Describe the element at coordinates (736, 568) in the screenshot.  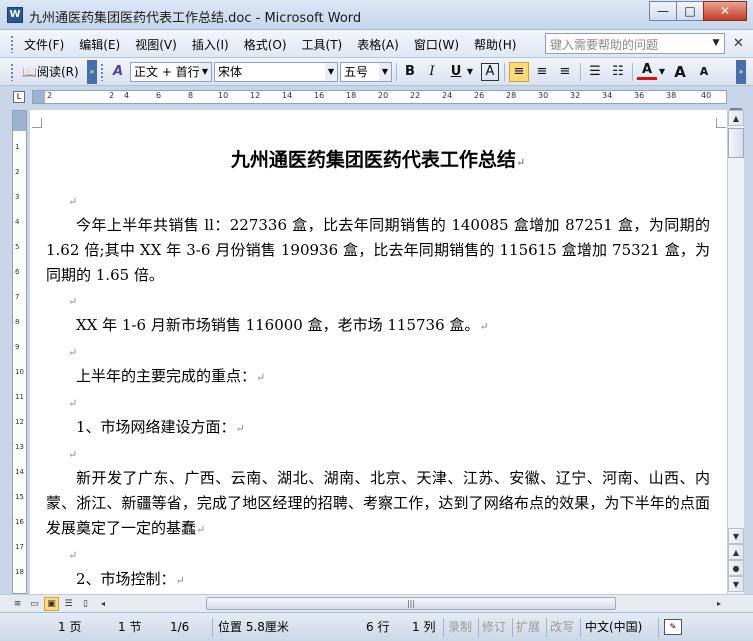
I see `select-browse-object-icon: ●` at that location.